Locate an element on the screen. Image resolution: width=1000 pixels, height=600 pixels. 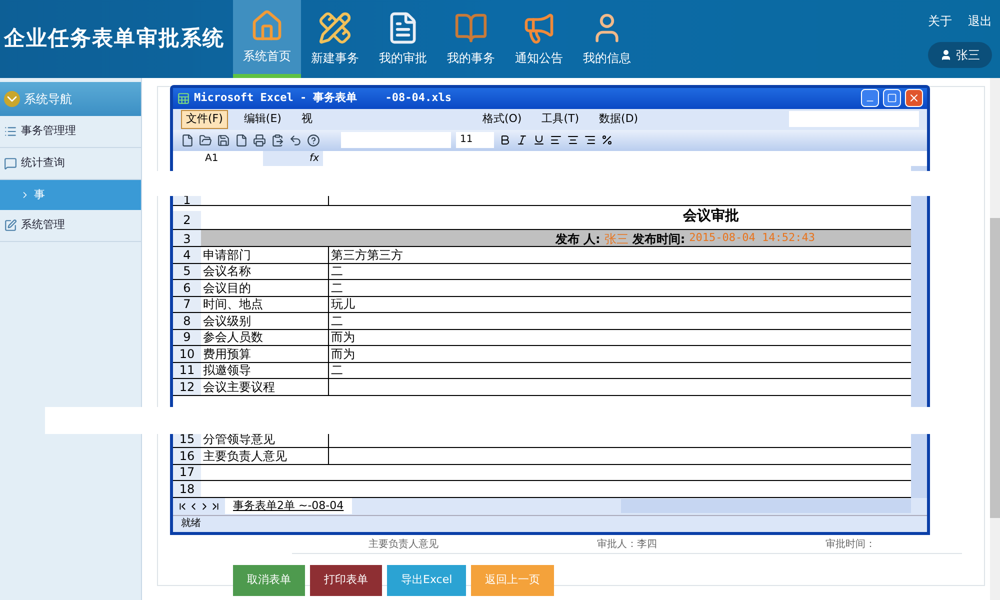
row-number: 4 is located at coordinates (187, 255).